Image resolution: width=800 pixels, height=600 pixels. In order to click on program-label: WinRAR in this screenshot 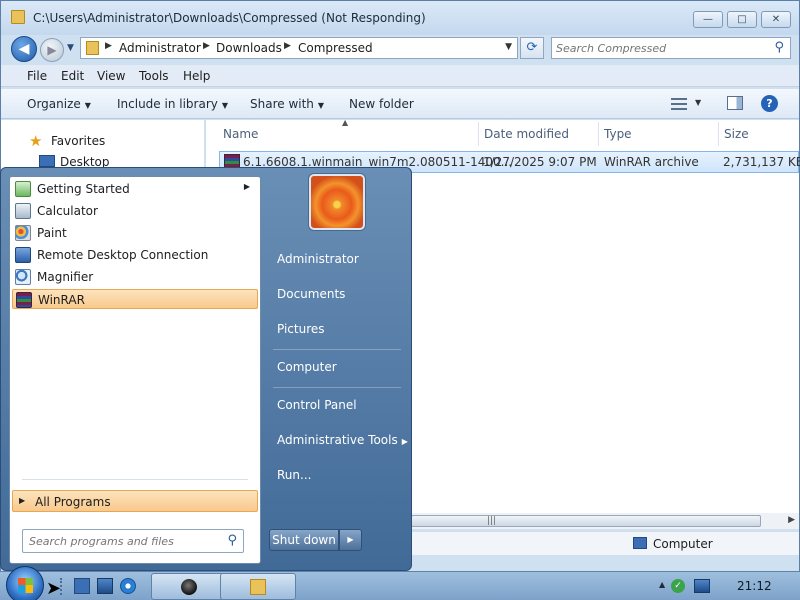, I will do `click(61, 300)`.